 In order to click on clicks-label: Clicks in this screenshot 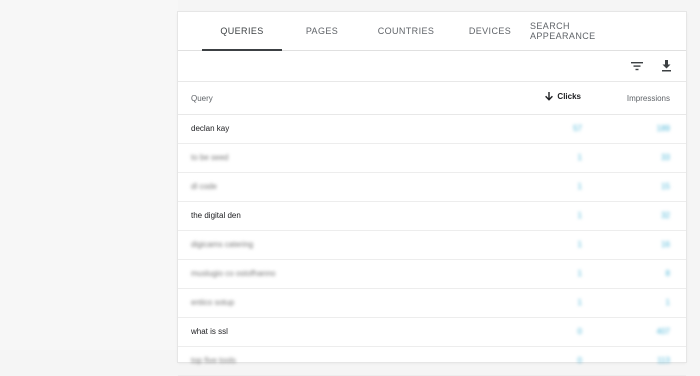, I will do `click(569, 96)`.